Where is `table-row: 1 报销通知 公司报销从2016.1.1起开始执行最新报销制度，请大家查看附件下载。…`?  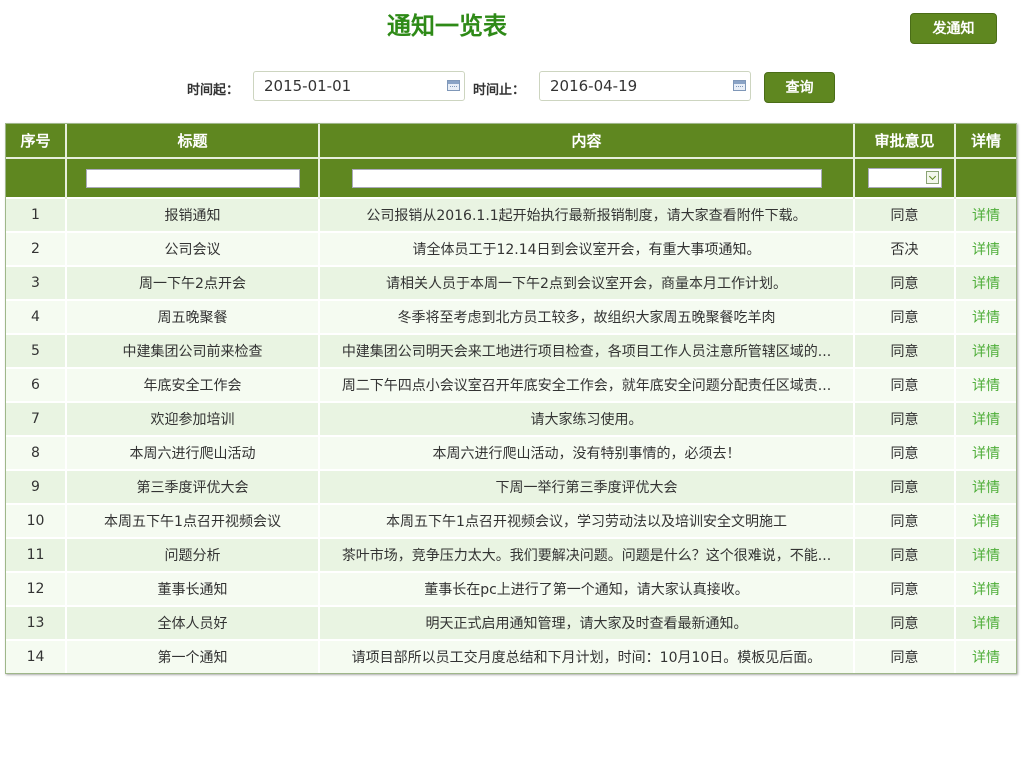
table-row: 1 报销通知 公司报销从2016.1.1起开始执行最新报销制度，请大家查看附件下载。… is located at coordinates (511, 214).